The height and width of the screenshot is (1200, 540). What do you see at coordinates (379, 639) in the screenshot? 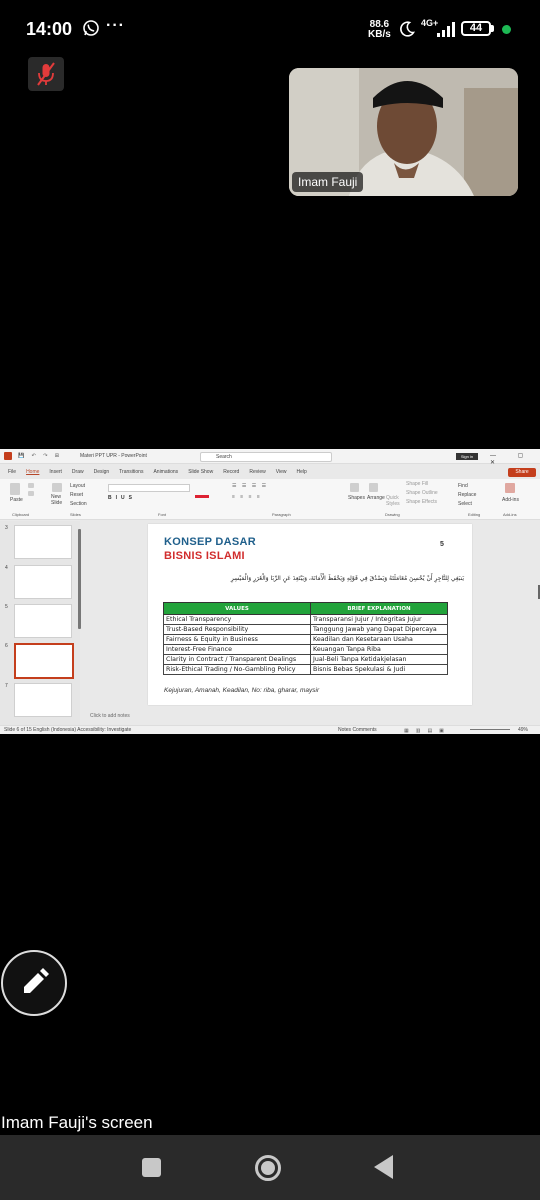
I see `table-cell: Keadilan dan Kesetaraan Usaha` at bounding box center [379, 639].